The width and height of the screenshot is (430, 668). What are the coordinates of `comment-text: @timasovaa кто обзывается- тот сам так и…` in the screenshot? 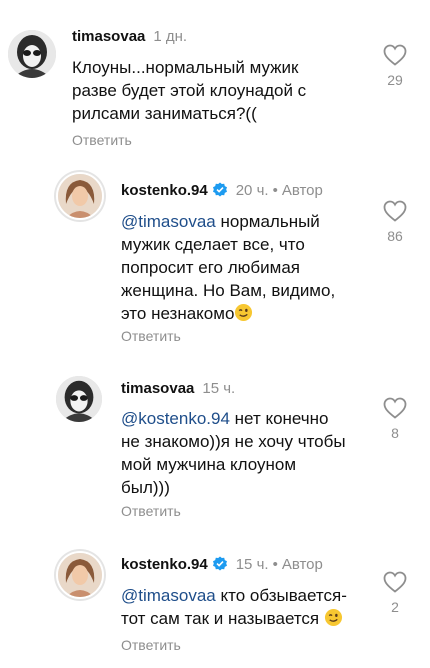 It's located at (234, 607).